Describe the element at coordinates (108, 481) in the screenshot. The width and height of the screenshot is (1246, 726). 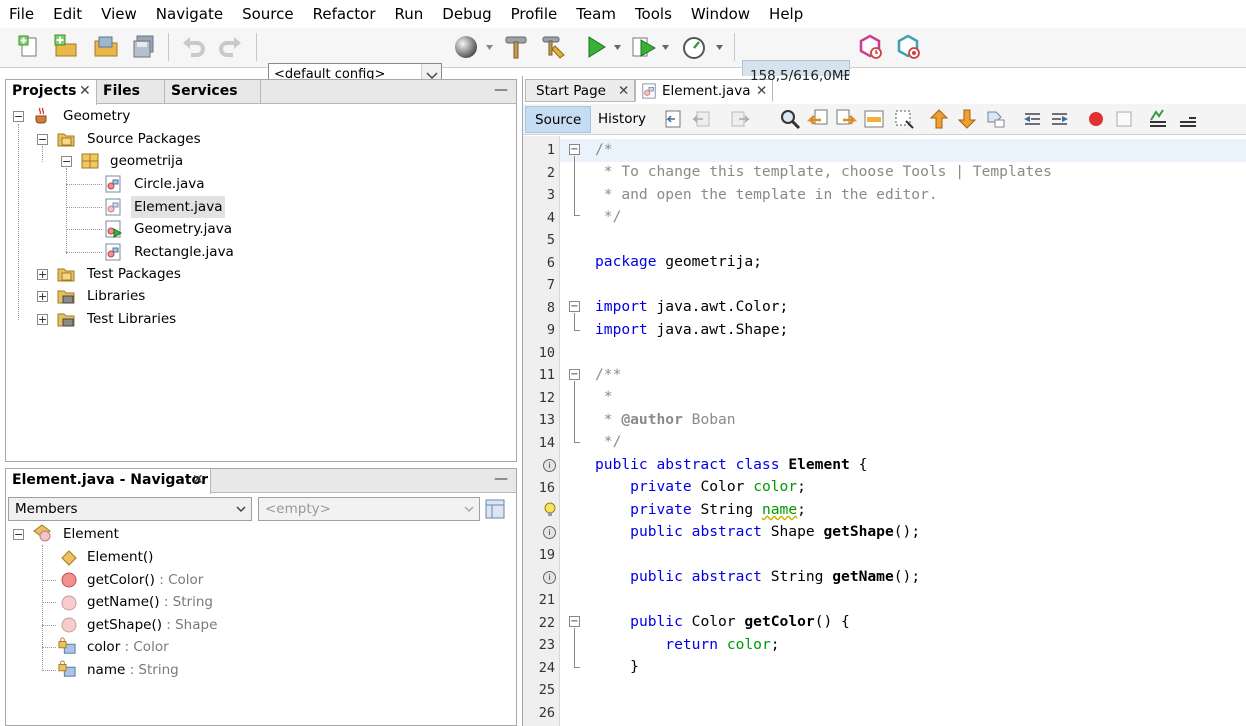
I see `tab-navigator: Element.java - Navigator ✕` at that location.